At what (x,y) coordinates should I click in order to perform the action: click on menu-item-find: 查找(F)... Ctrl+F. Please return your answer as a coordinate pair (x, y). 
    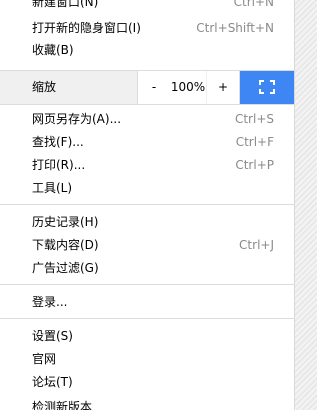
    Looking at the image, I should click on (147, 142).